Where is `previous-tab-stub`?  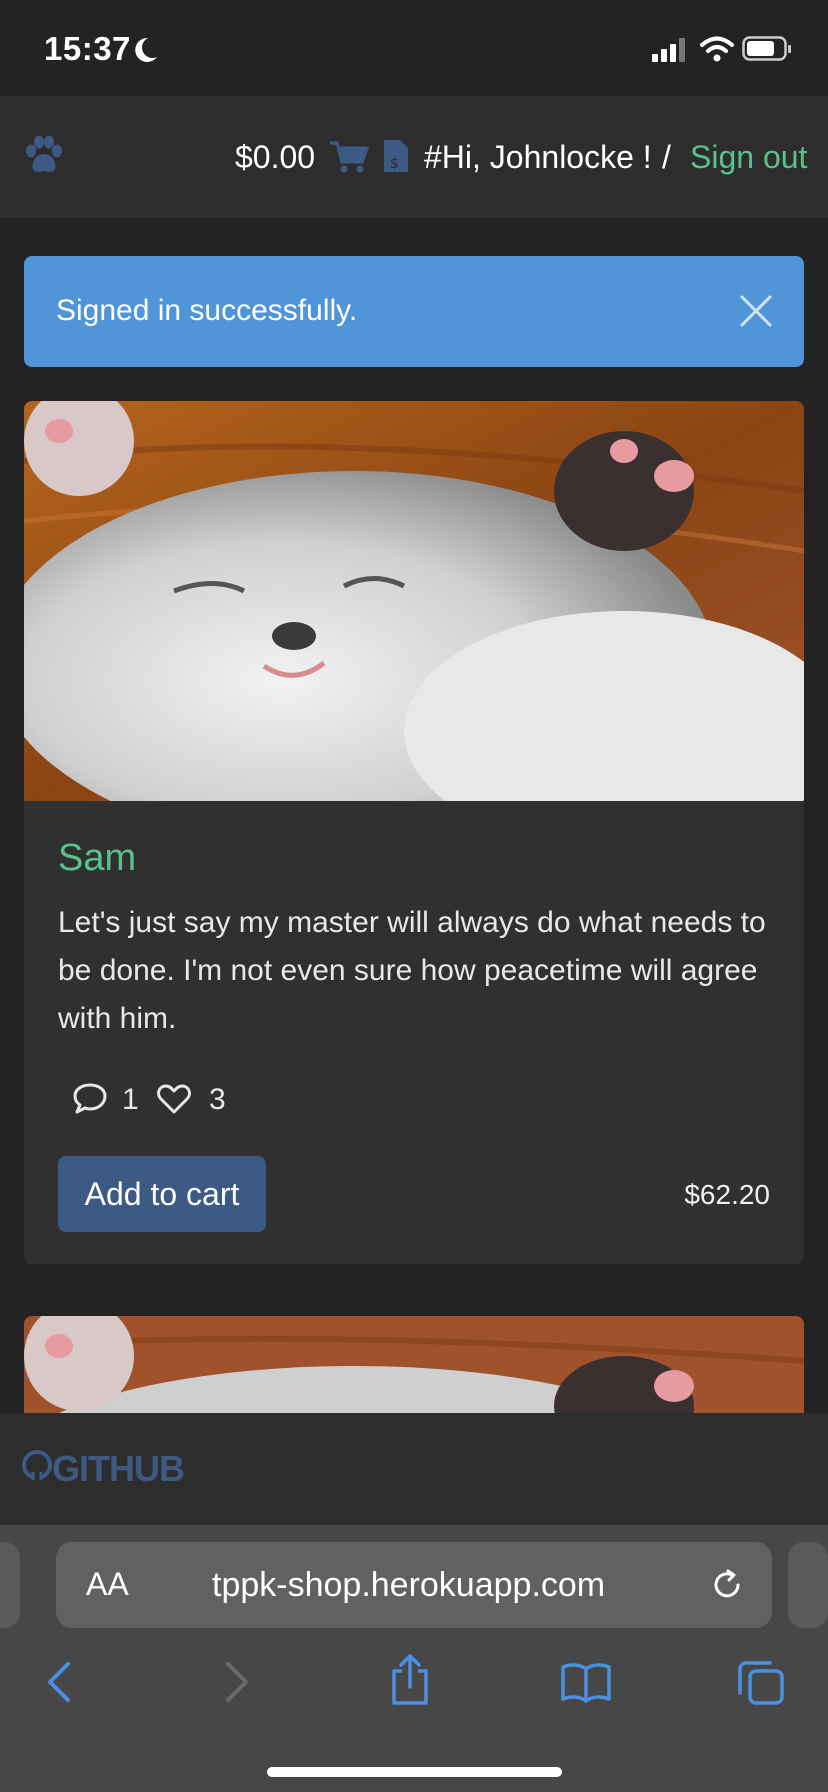
previous-tab-stub is located at coordinates (10, 1585).